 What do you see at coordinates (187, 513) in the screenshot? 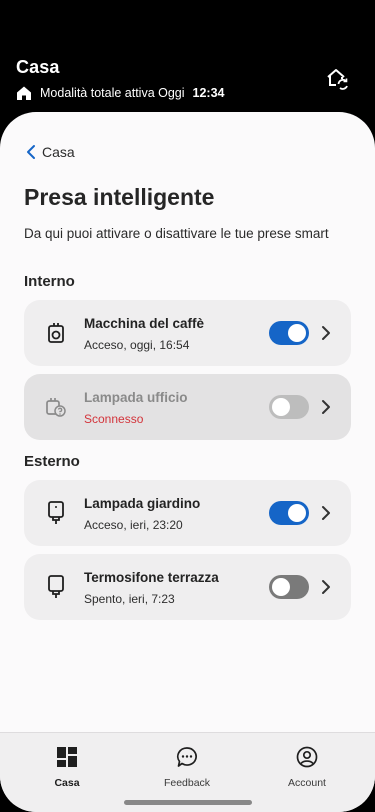
I see `device-card-lampada-giardino: Lampada giardino Acceso, ieri, 23:20` at bounding box center [187, 513].